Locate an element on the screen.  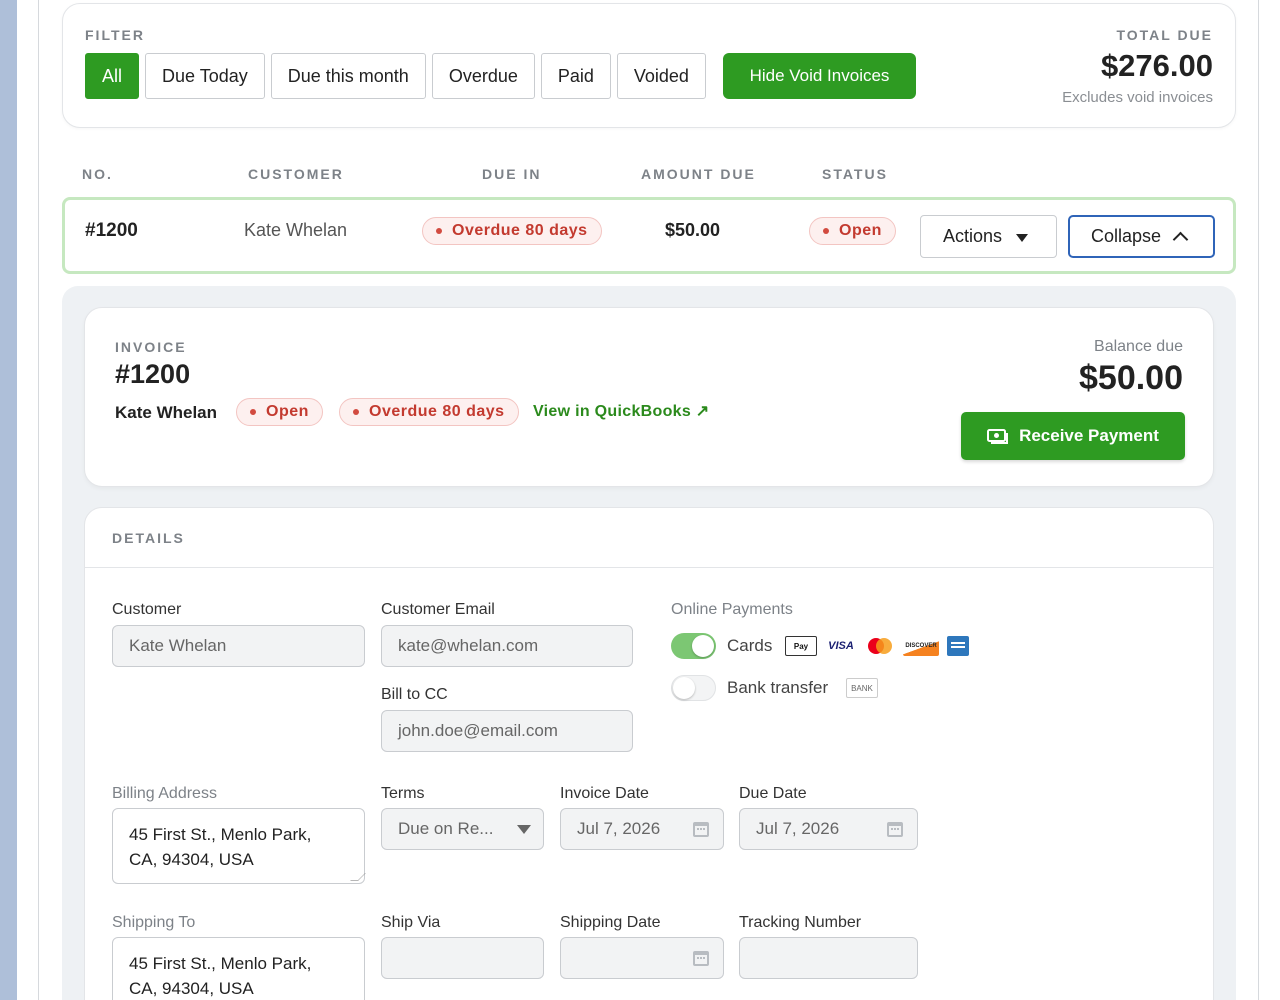
amex-icon is located at coordinates (958, 646).